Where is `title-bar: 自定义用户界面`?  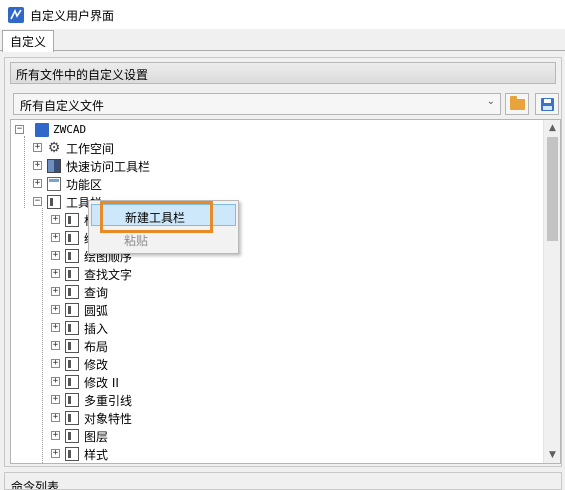
title-bar: 自定义用户界面 is located at coordinates (282, 14).